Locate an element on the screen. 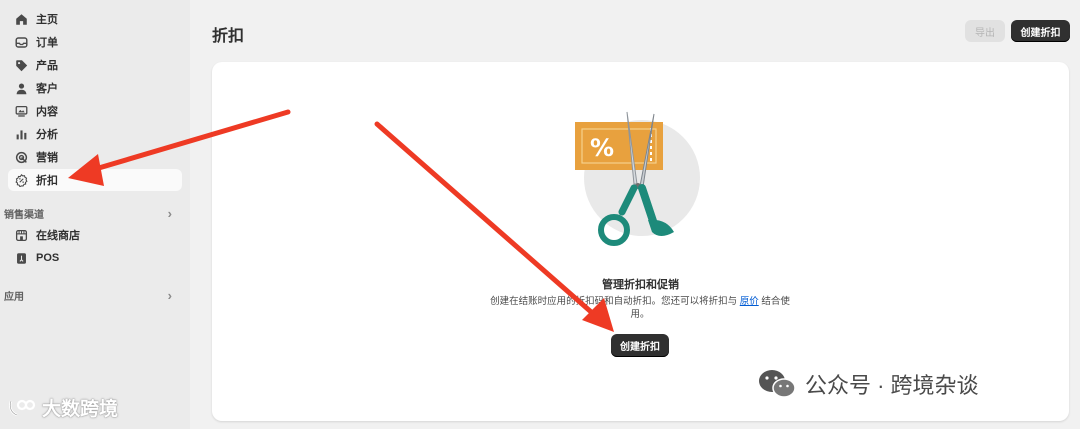 Image resolution: width=1080 pixels, height=429 pixels. discount-icon is located at coordinates (21, 180).